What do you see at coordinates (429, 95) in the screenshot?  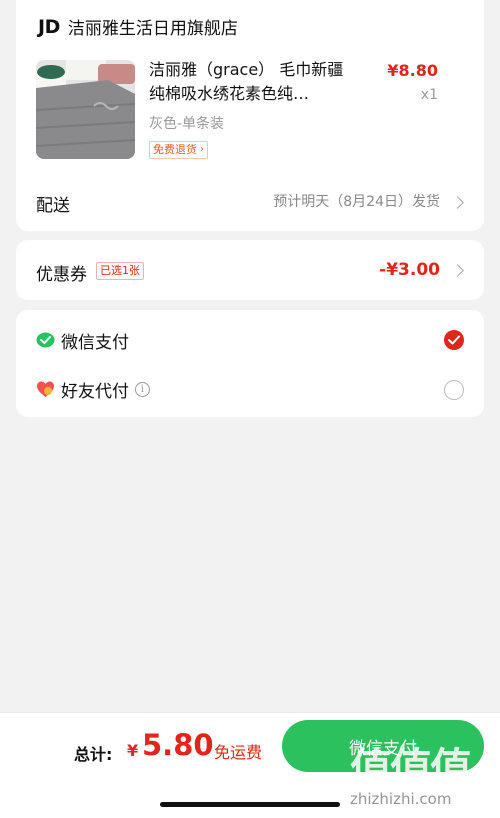 I see `product-quantity: x1` at bounding box center [429, 95].